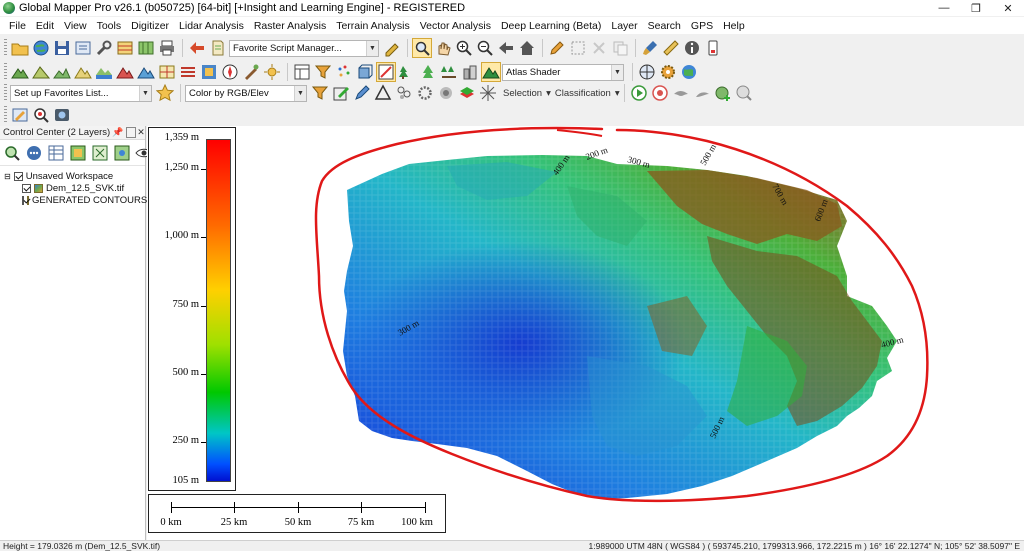  Describe the element at coordinates (20, 48) in the screenshot. I see `open-folder-button` at that location.